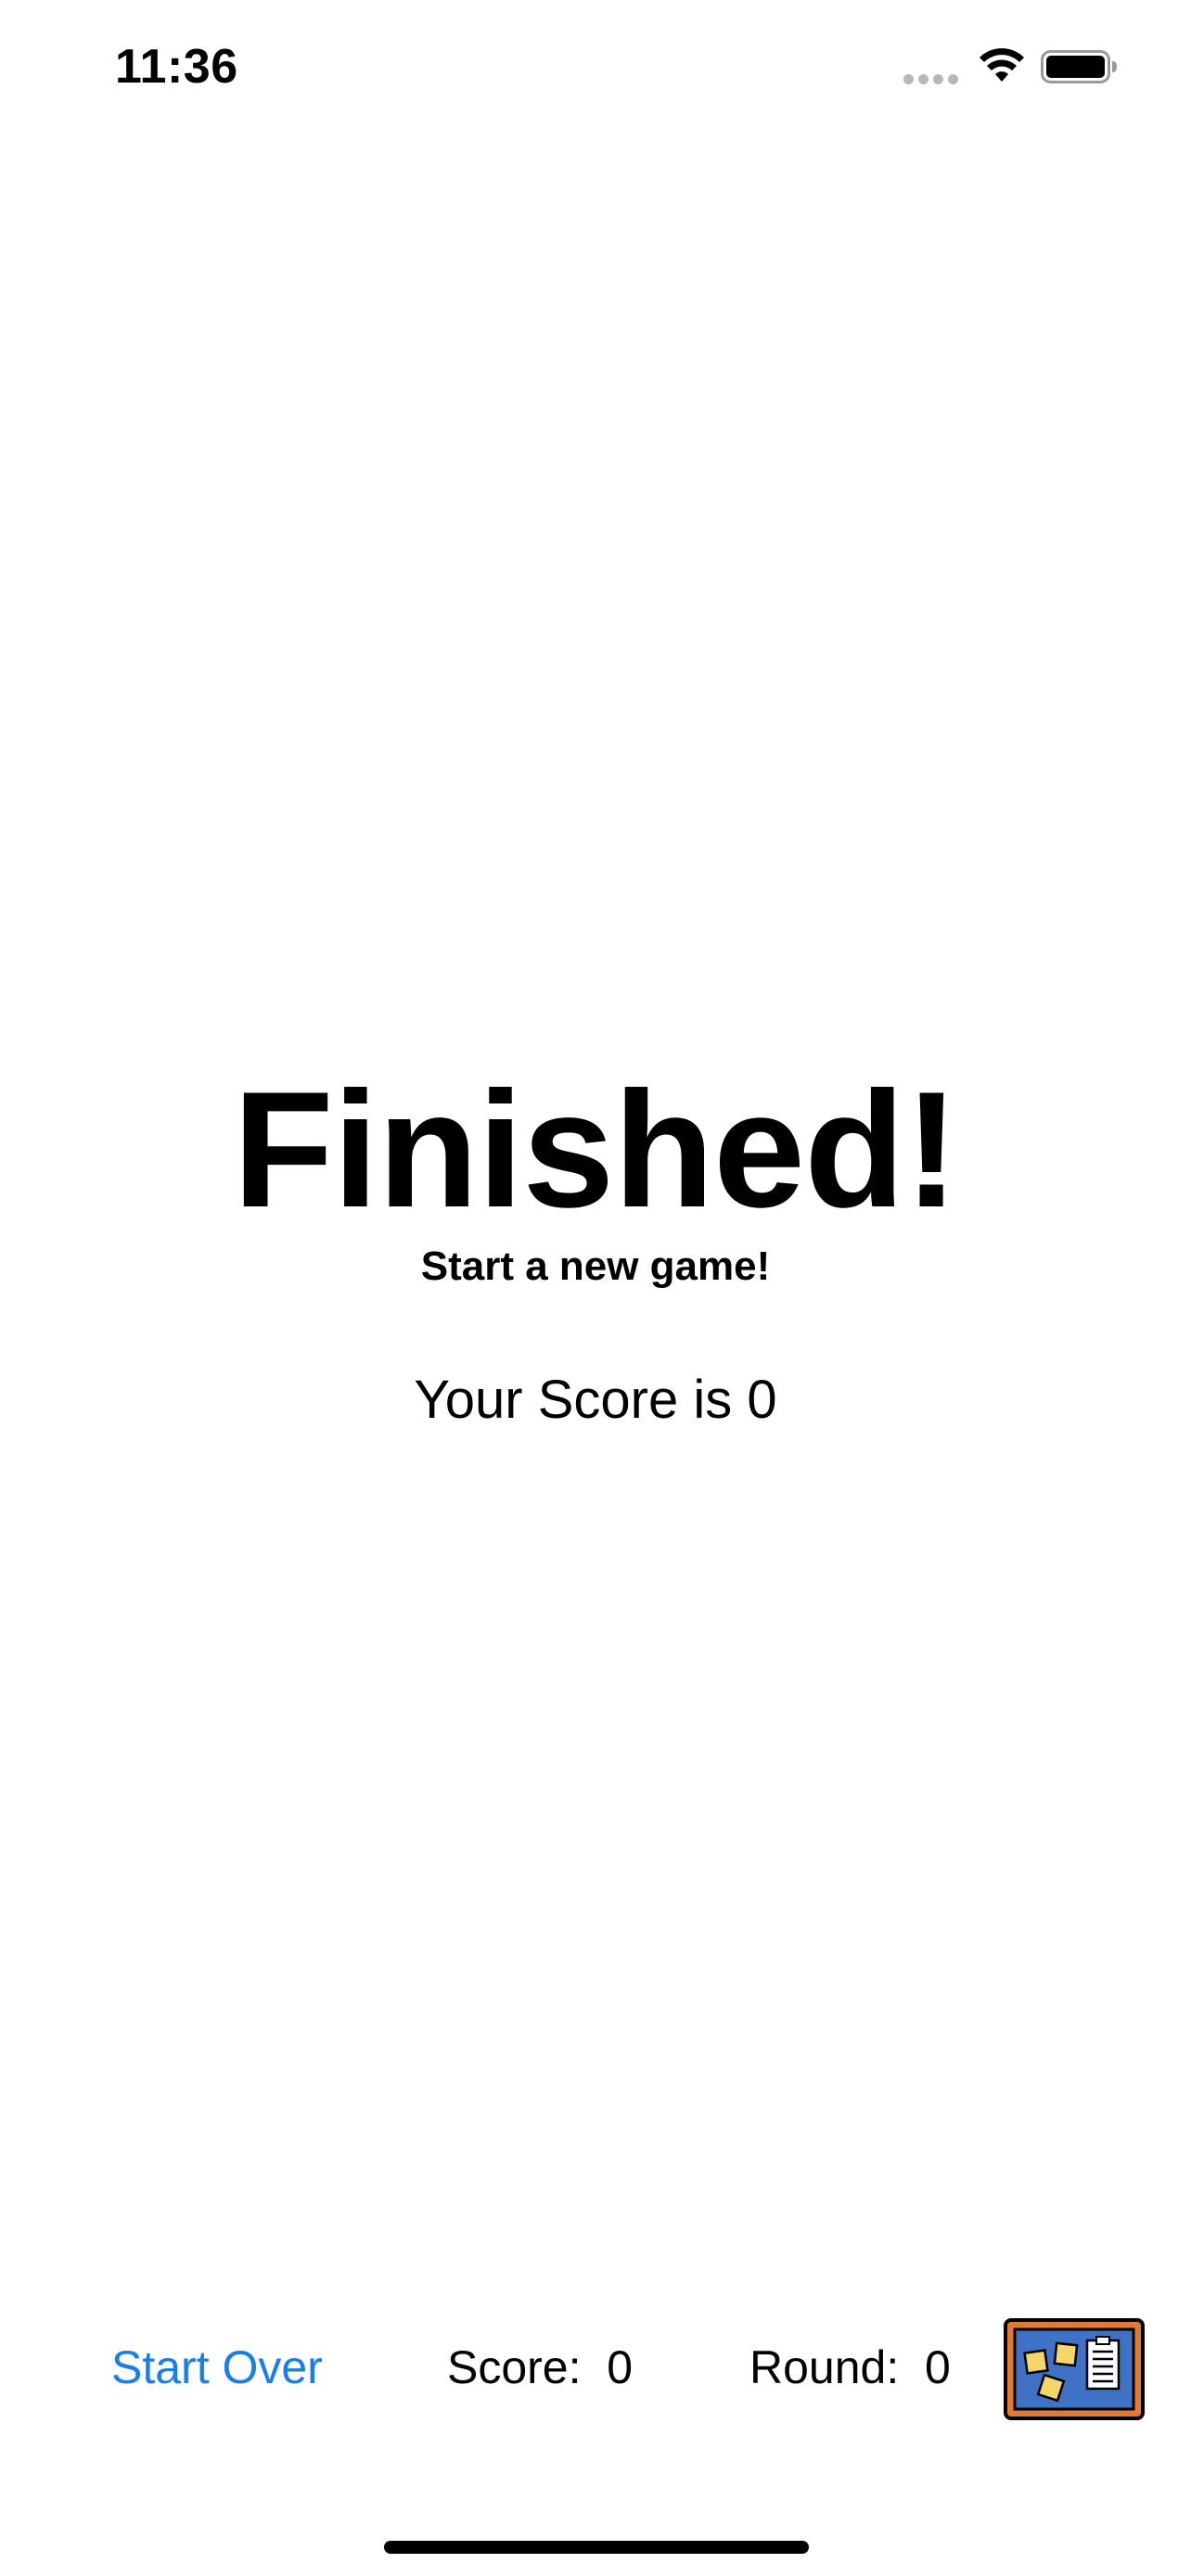  I want to click on status-time: 11:36, so click(177, 67).